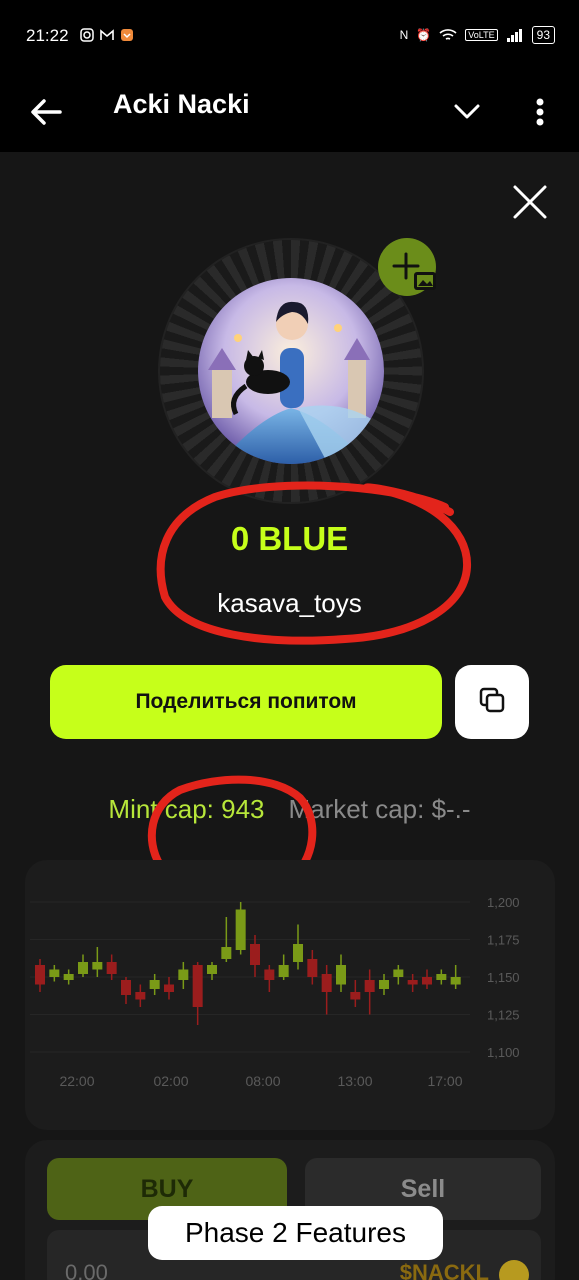  I want to click on app-title: Acki Nacki, so click(181, 104).